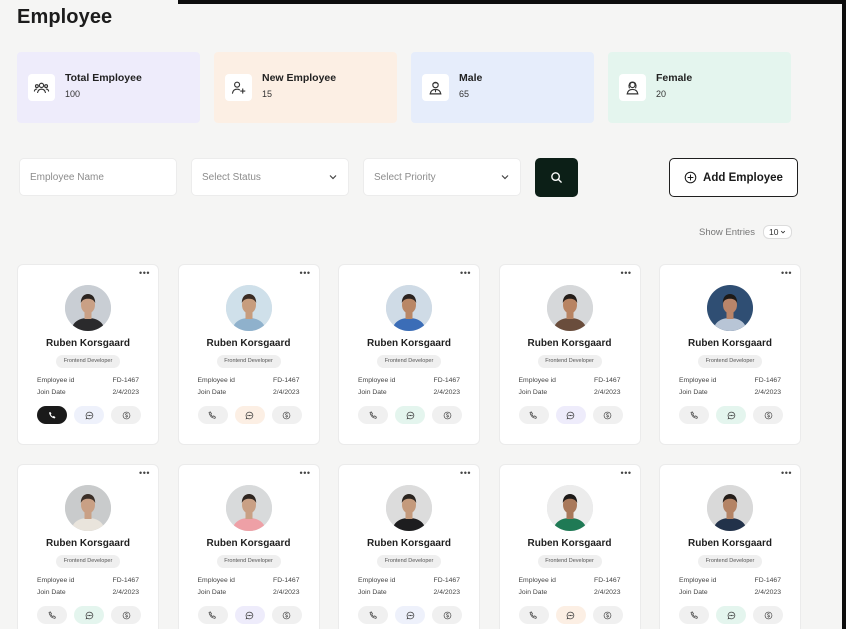 The width and height of the screenshot is (846, 629). Describe the element at coordinates (299, 78) in the screenshot. I see `stat-label: New Employee` at that location.